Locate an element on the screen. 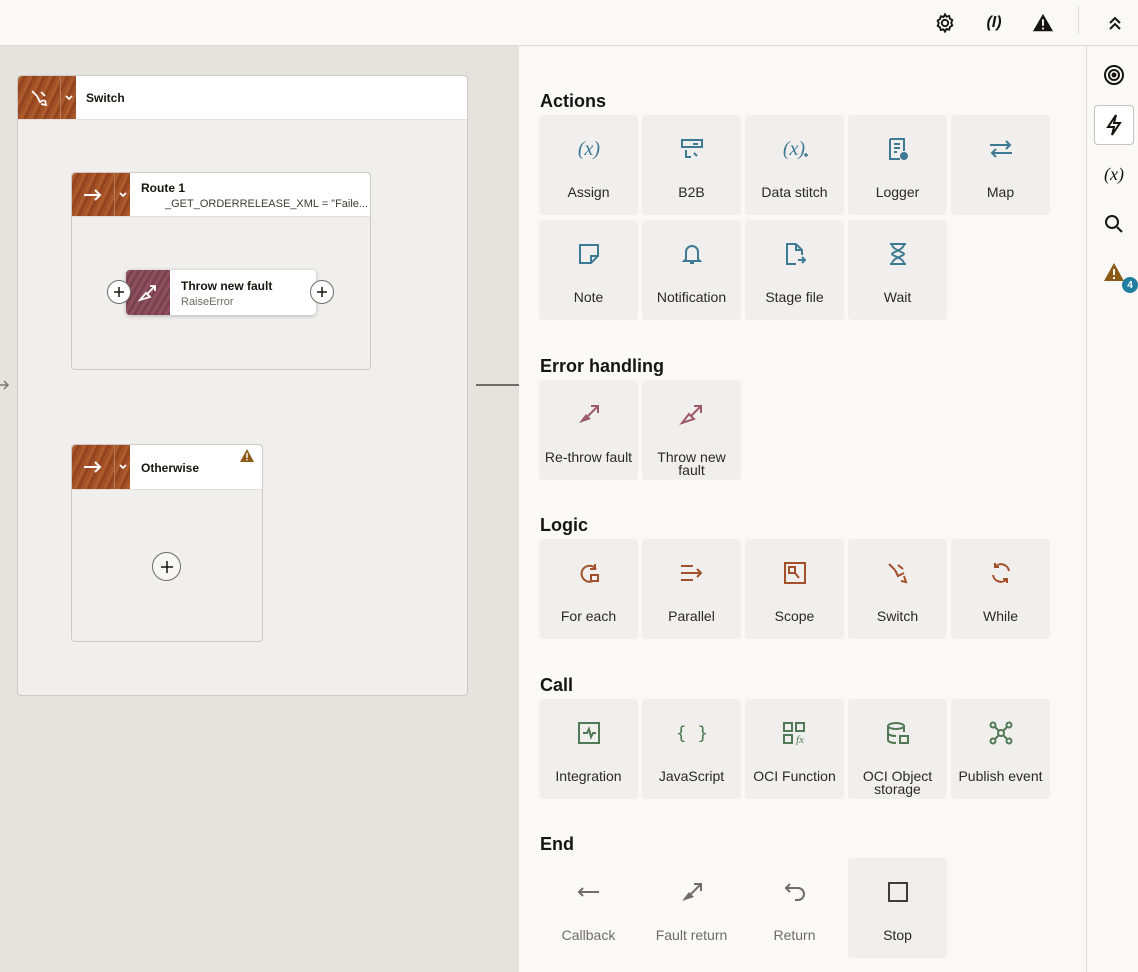 The height and width of the screenshot is (972, 1138). otherwise-arrow-icon is located at coordinates (93, 467).